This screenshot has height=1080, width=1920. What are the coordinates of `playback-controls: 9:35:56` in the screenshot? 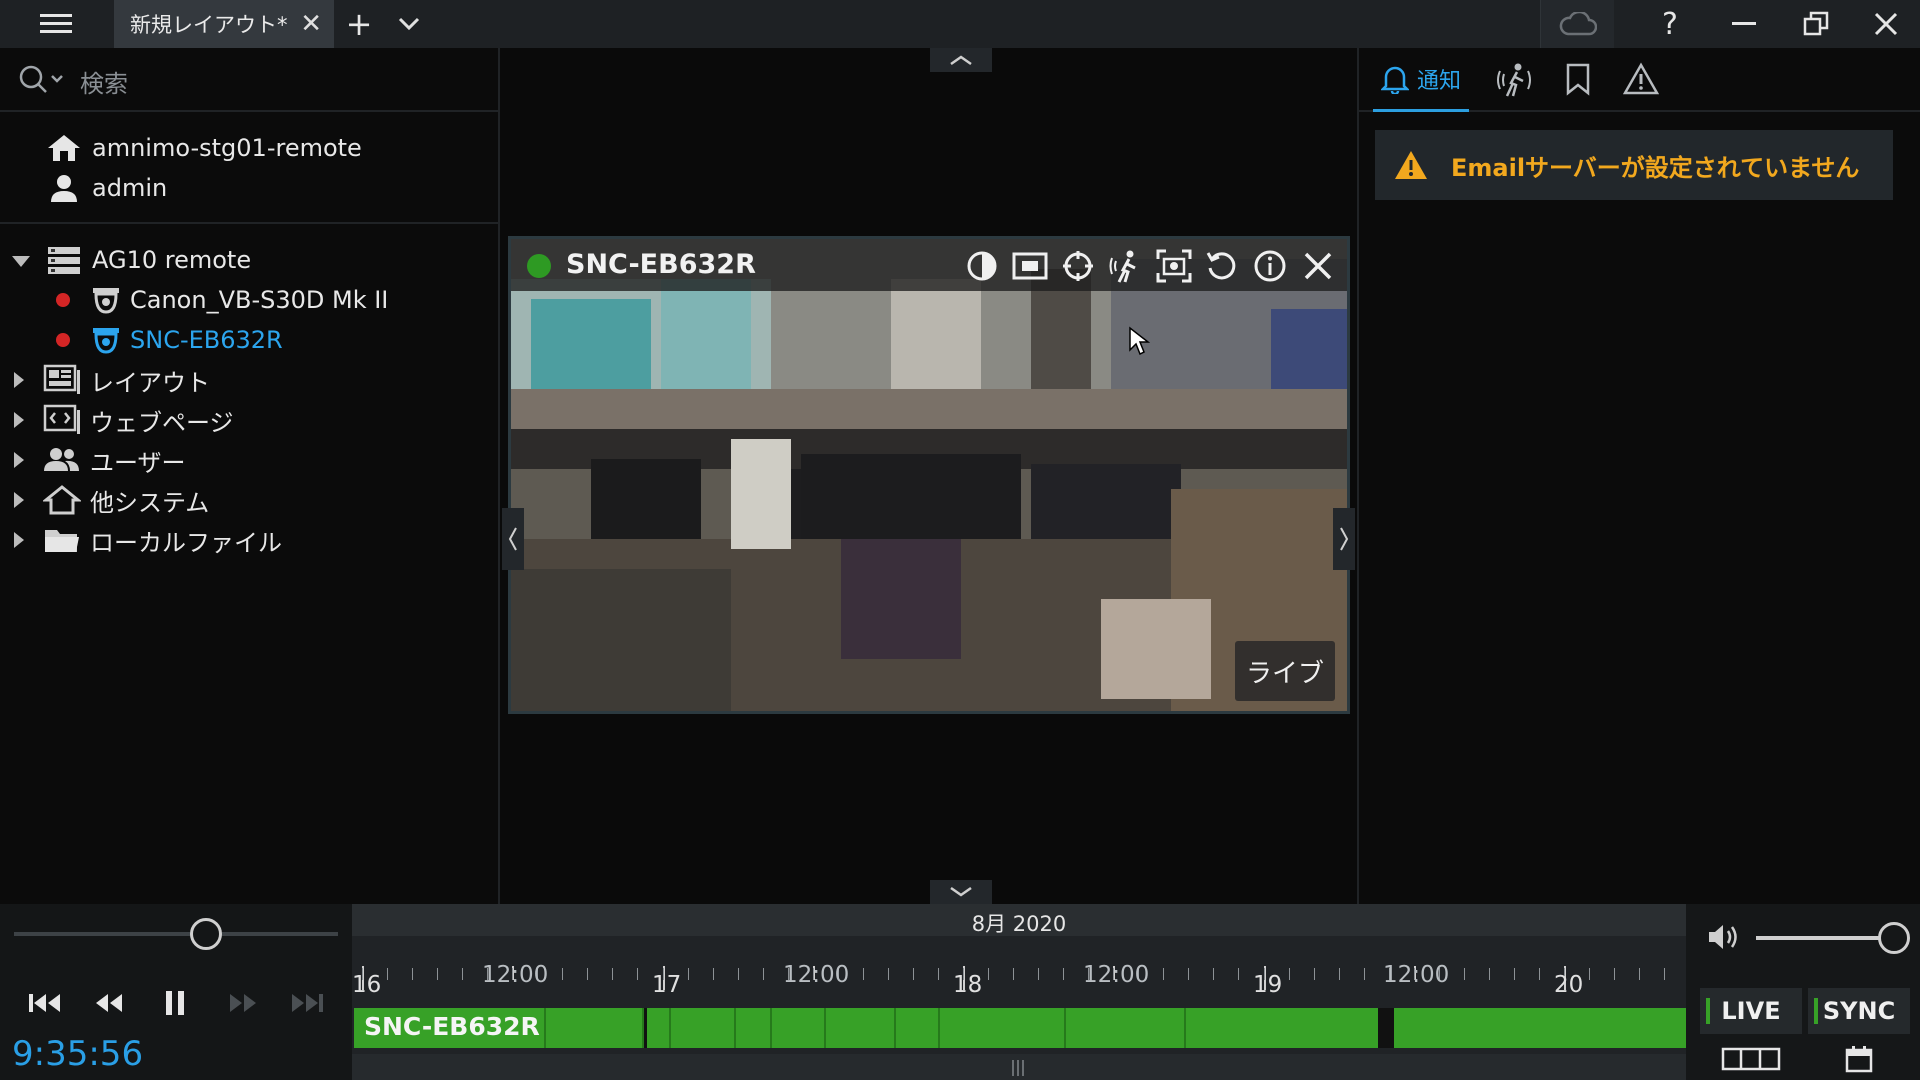 It's located at (176, 992).